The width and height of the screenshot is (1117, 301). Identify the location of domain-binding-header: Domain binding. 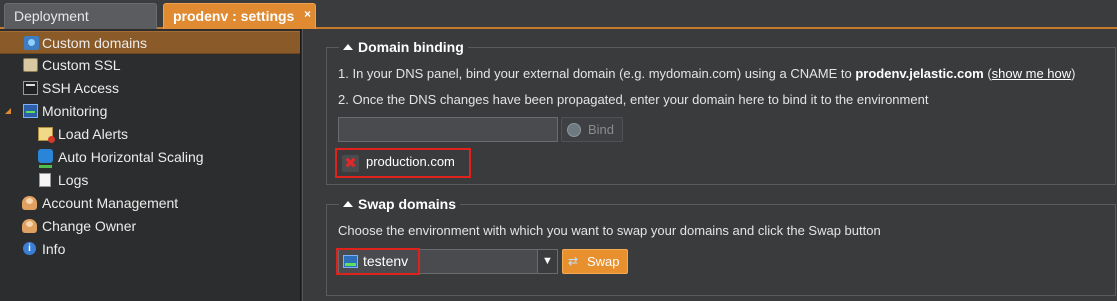
(403, 47).